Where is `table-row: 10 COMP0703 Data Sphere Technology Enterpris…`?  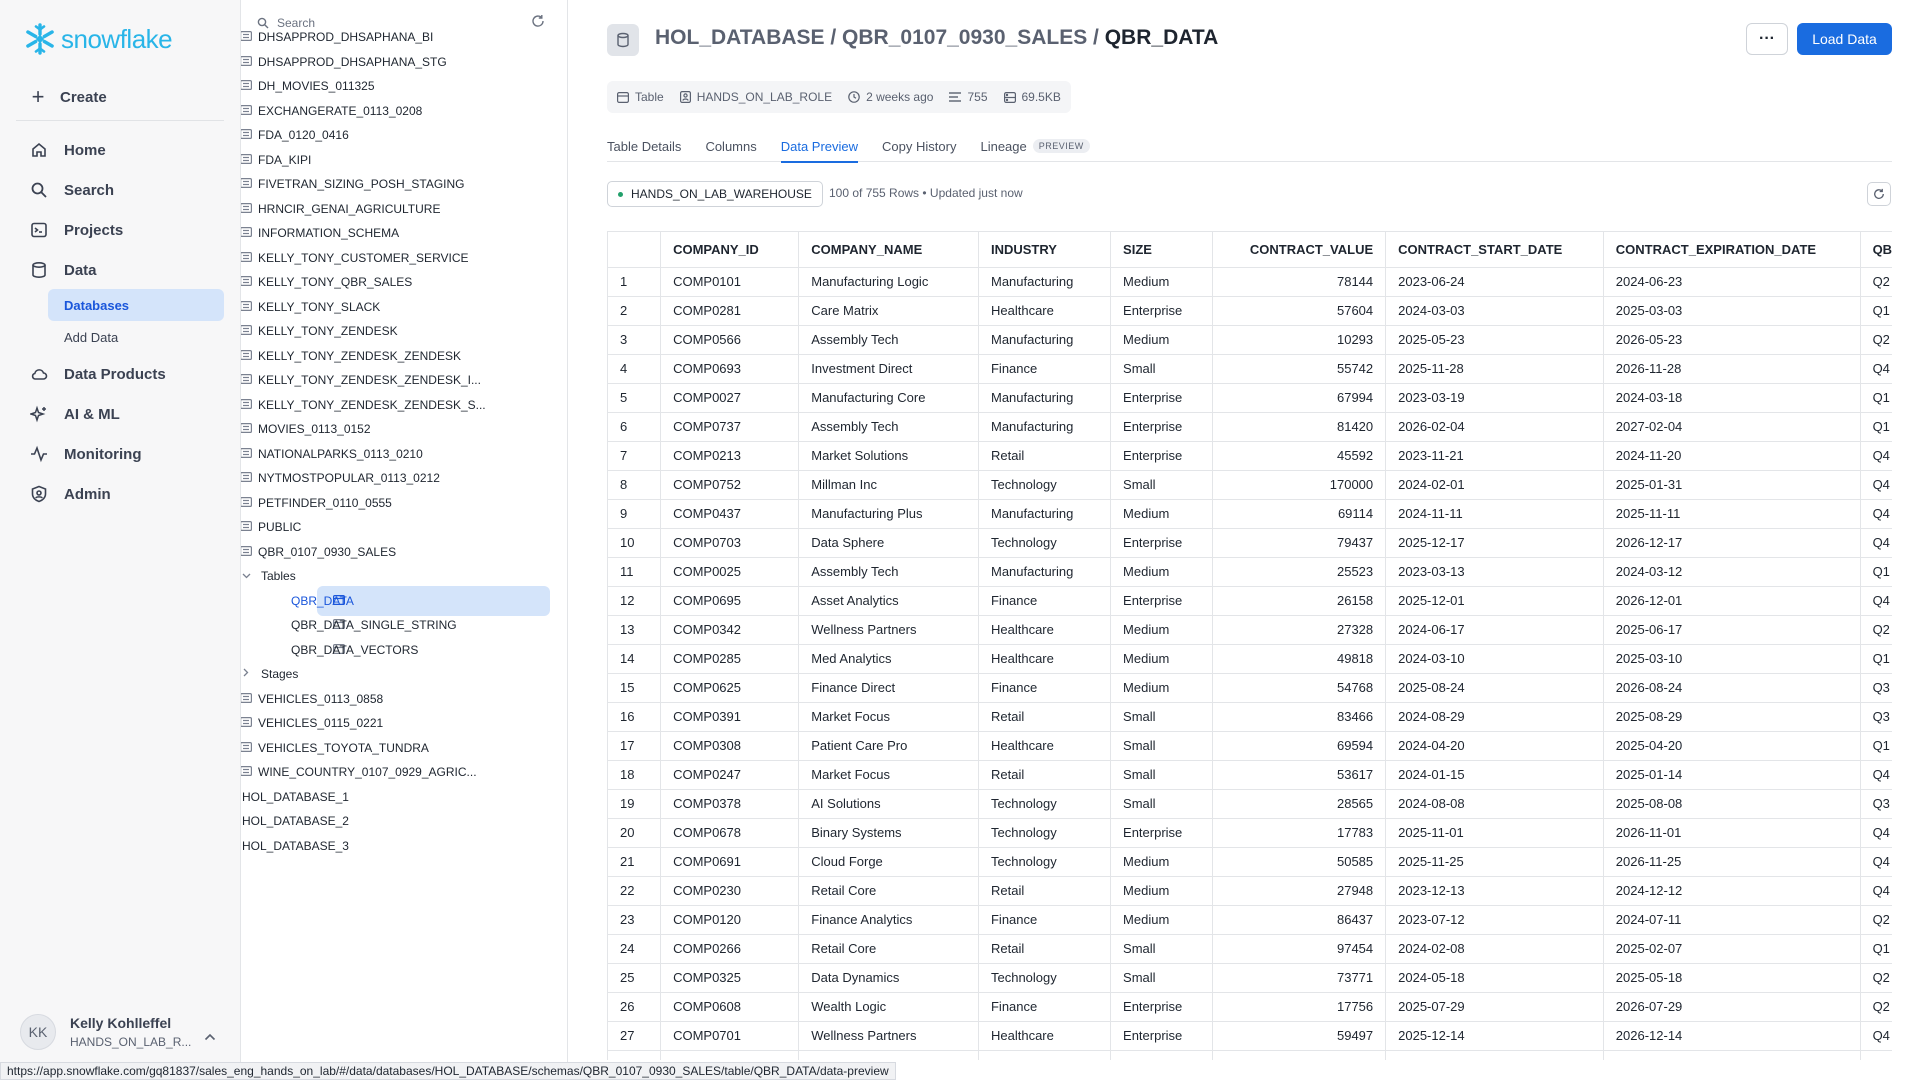 table-row: 10 COMP0703 Data Sphere Technology Enterpris… is located at coordinates (1250, 543).